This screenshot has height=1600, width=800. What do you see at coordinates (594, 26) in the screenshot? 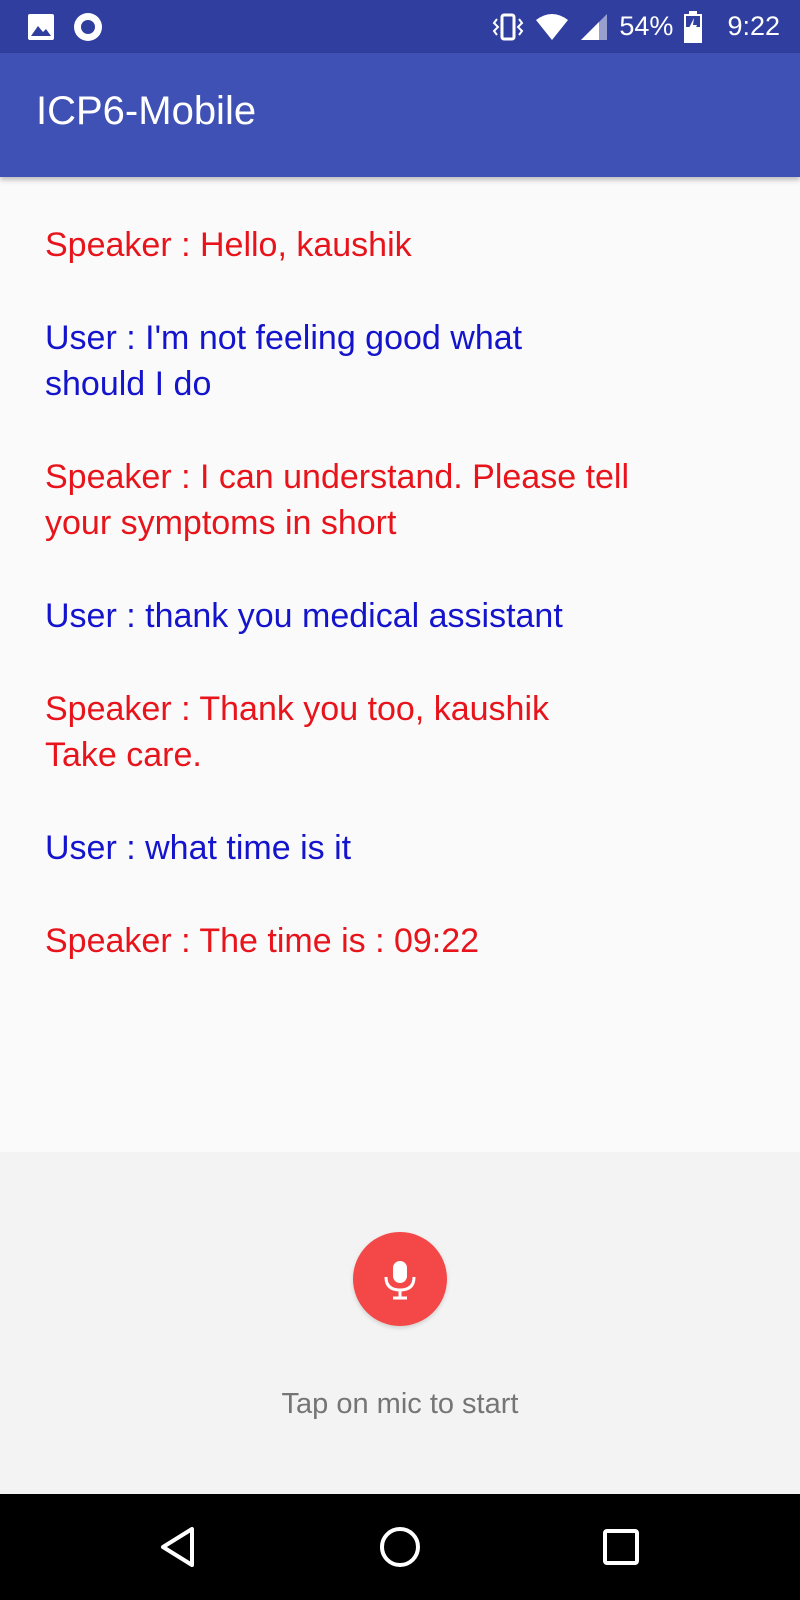
I see `signal-icon` at bounding box center [594, 26].